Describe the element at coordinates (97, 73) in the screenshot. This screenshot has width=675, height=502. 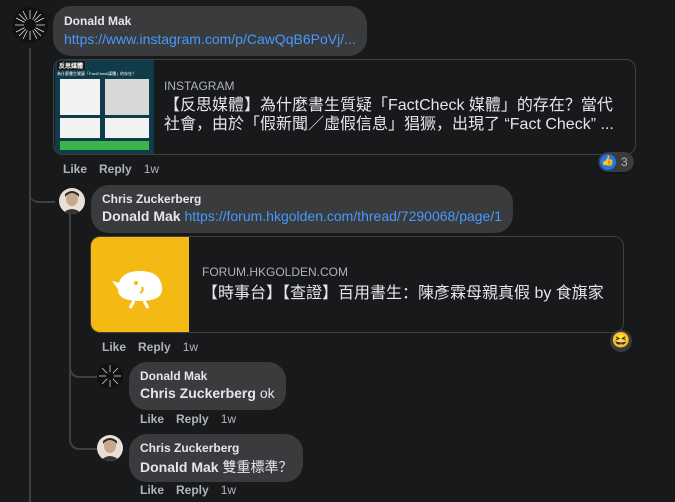
I see `thumbnail-subtitle: 為什麼書生質疑「FactCheck媒體」的存在？` at that location.